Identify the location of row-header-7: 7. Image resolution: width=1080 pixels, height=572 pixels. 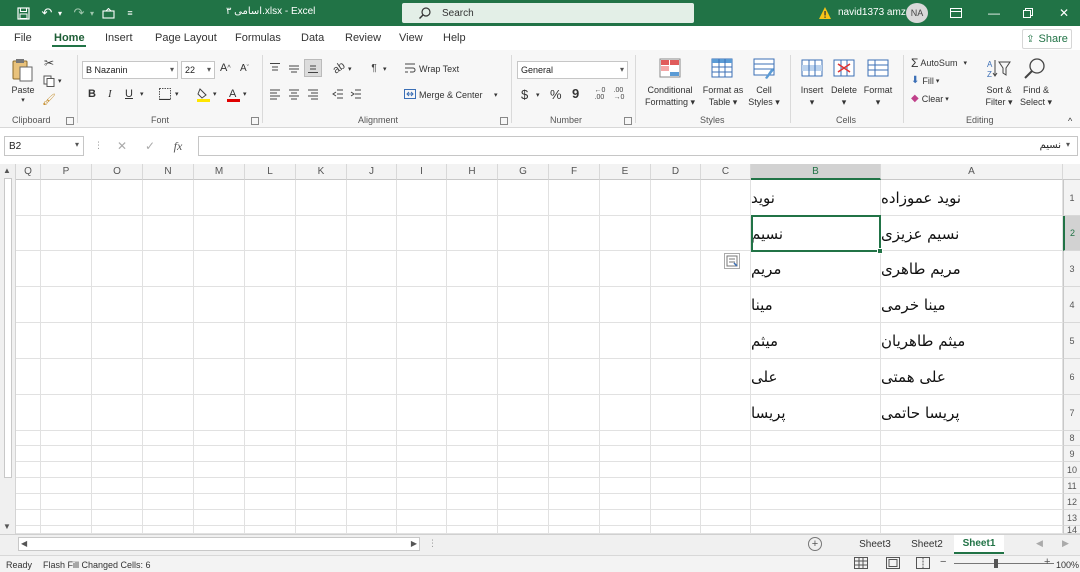
(1071, 413).